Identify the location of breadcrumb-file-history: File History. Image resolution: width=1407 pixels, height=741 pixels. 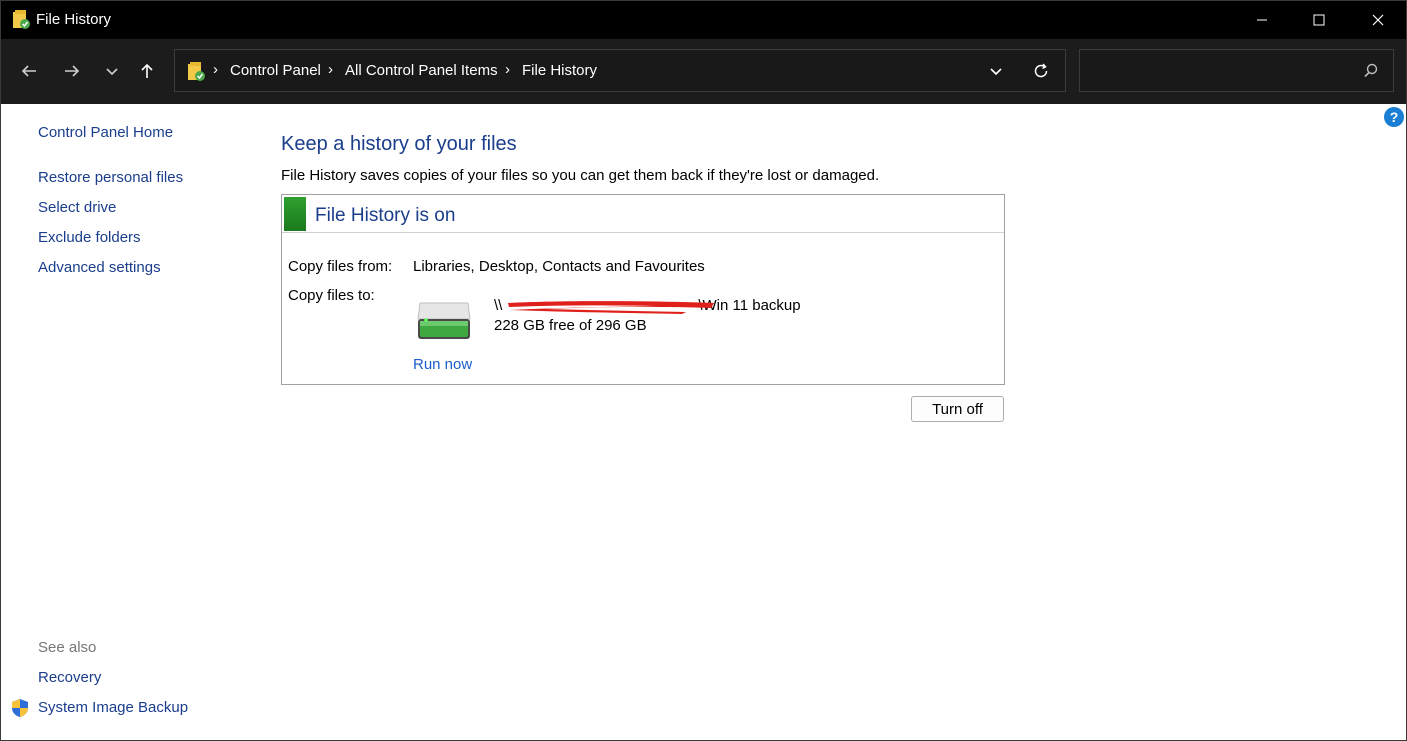
(559, 70).